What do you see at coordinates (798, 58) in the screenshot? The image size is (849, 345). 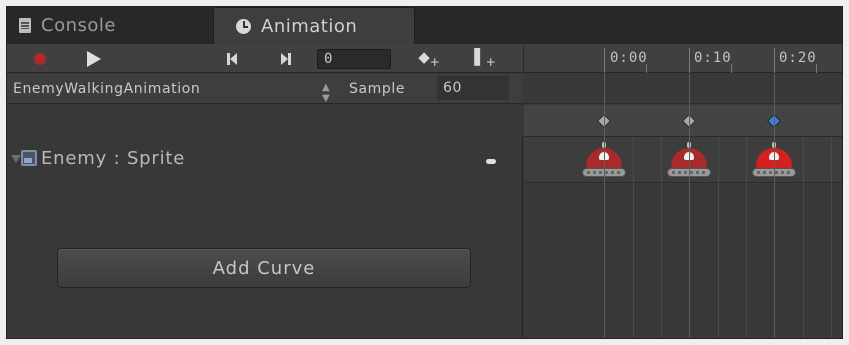 I see `ruler-label: 0:20` at bounding box center [798, 58].